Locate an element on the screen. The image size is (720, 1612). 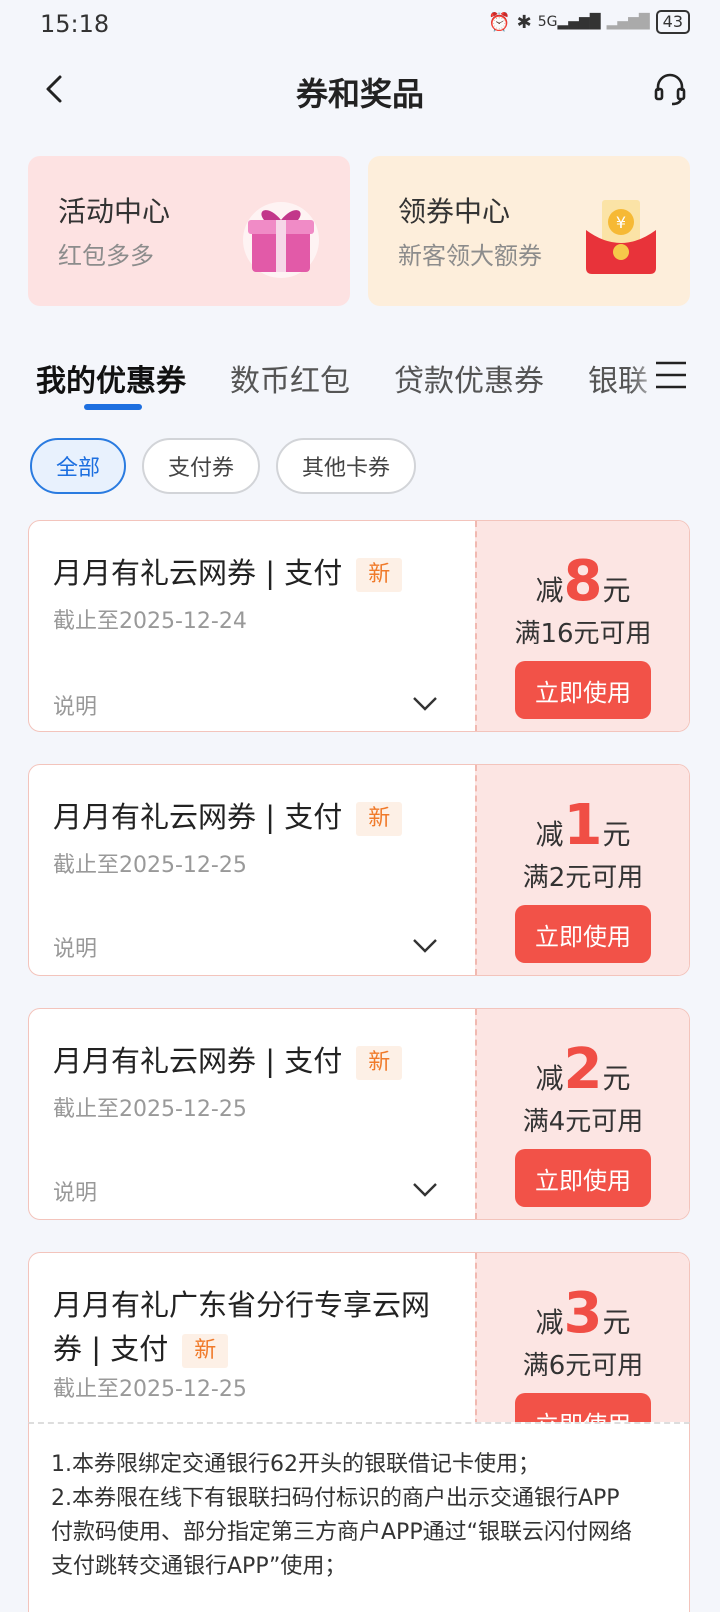
coupon-amount: 减1元 is located at coordinates (583, 825).